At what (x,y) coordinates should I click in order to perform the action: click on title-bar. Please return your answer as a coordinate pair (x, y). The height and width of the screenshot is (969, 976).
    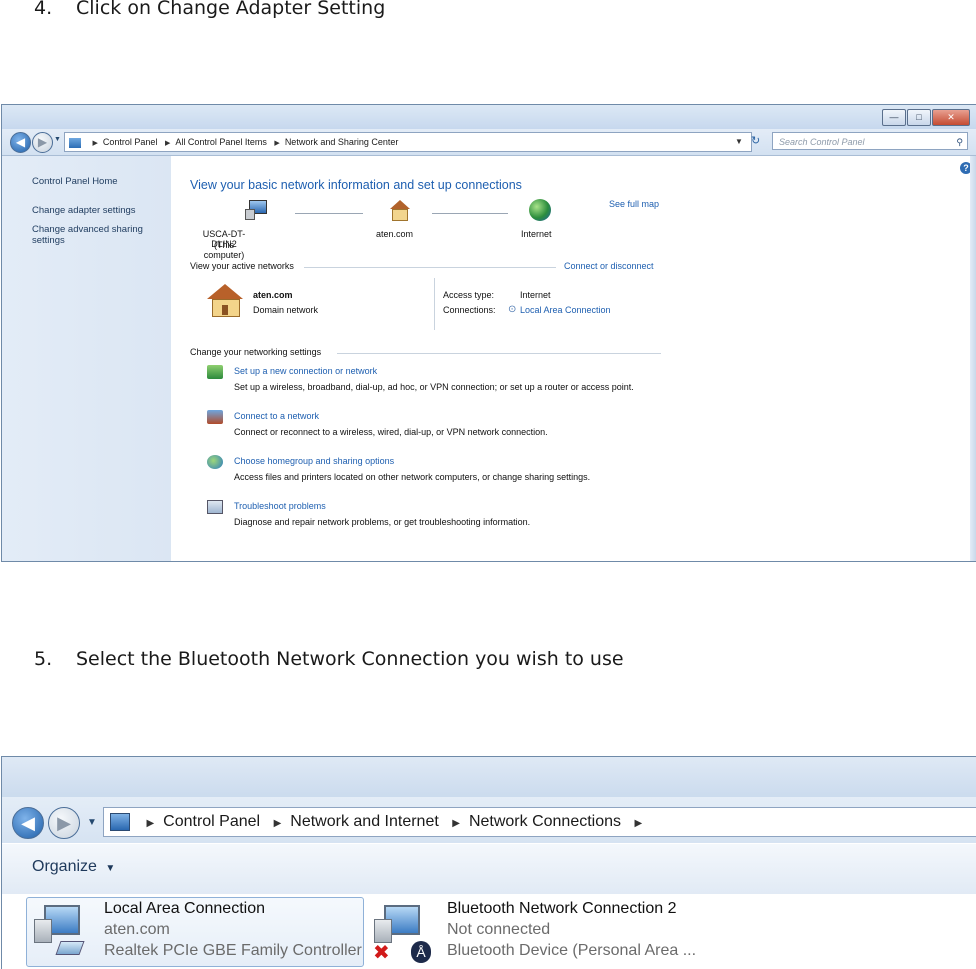
    Looking at the image, I should click on (489, 777).